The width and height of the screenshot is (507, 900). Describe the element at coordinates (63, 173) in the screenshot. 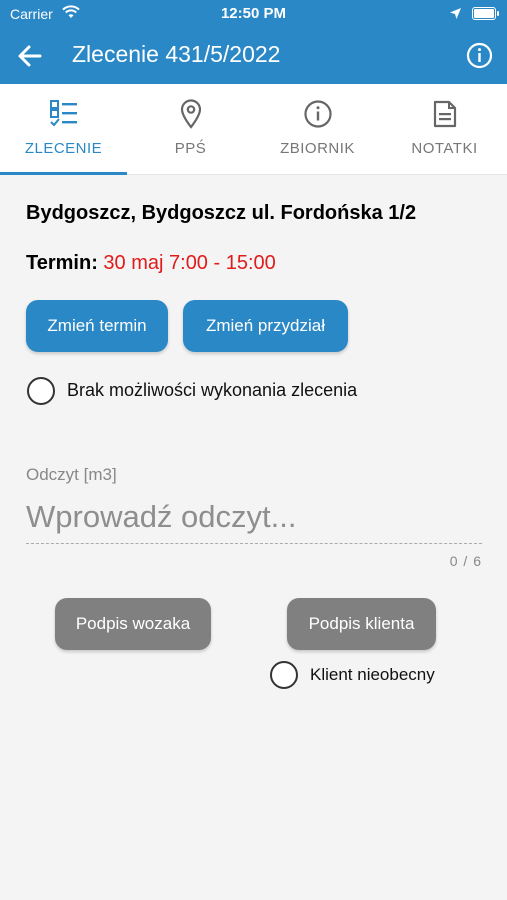

I see `active-tab-indicator` at that location.